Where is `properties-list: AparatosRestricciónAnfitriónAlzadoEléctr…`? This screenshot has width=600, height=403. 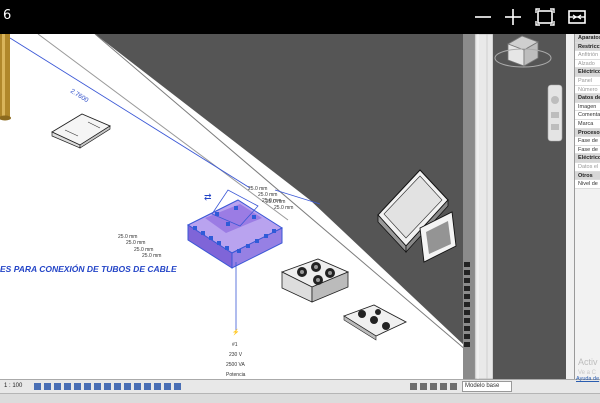 properties-list: AparatosRestricciónAnfitriónAlzadoEléctr… is located at coordinates (587, 111).